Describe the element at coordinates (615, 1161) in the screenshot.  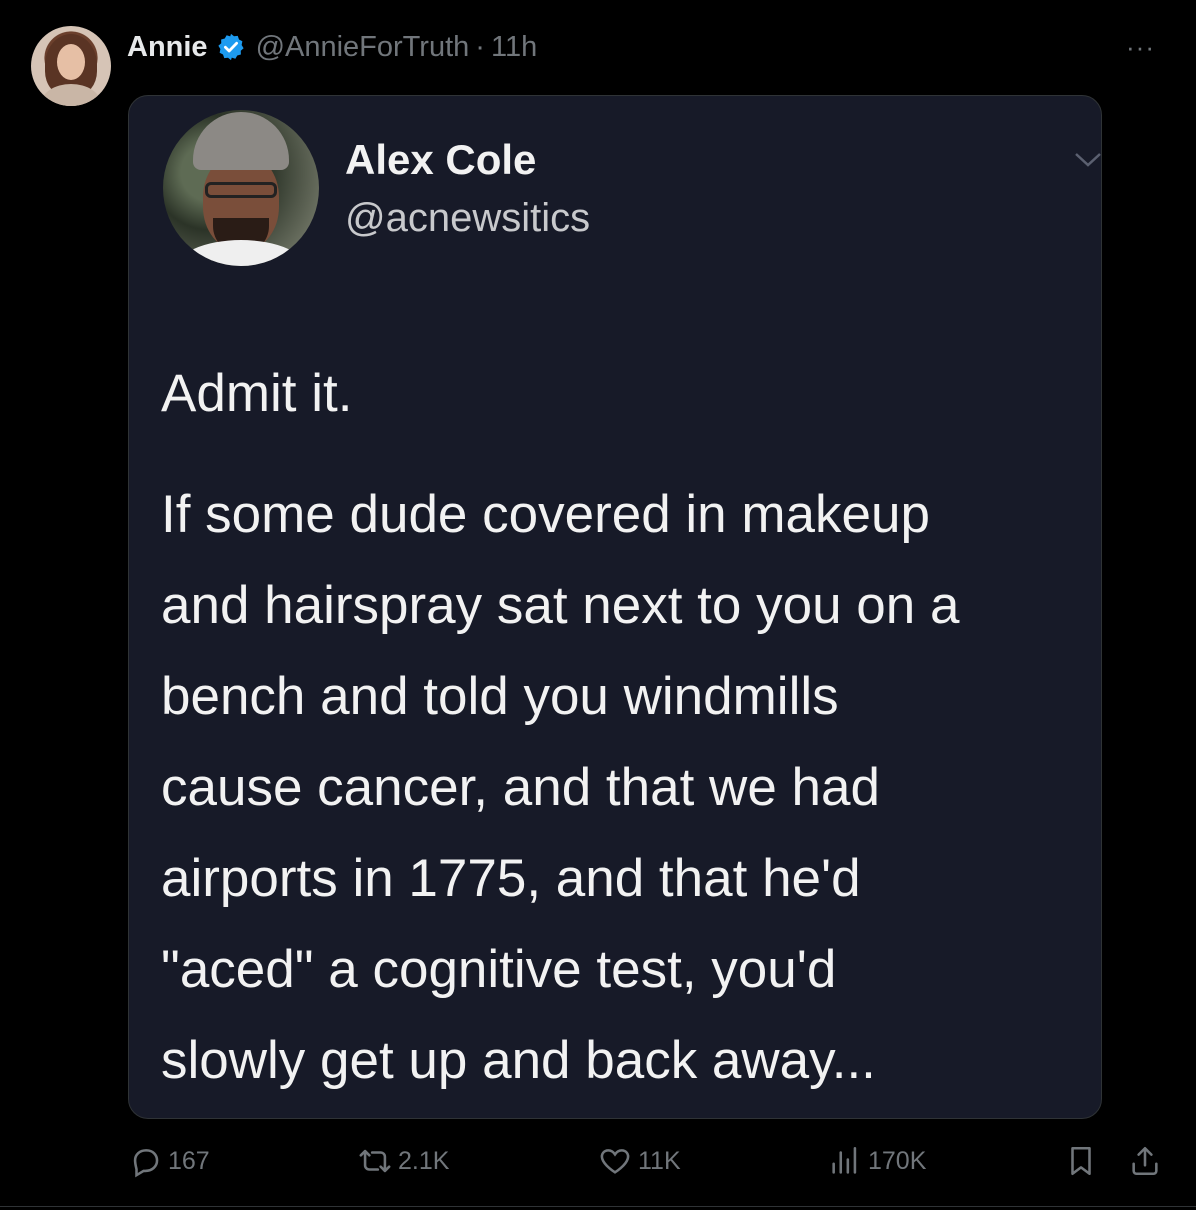
I see `heart-icon` at that location.